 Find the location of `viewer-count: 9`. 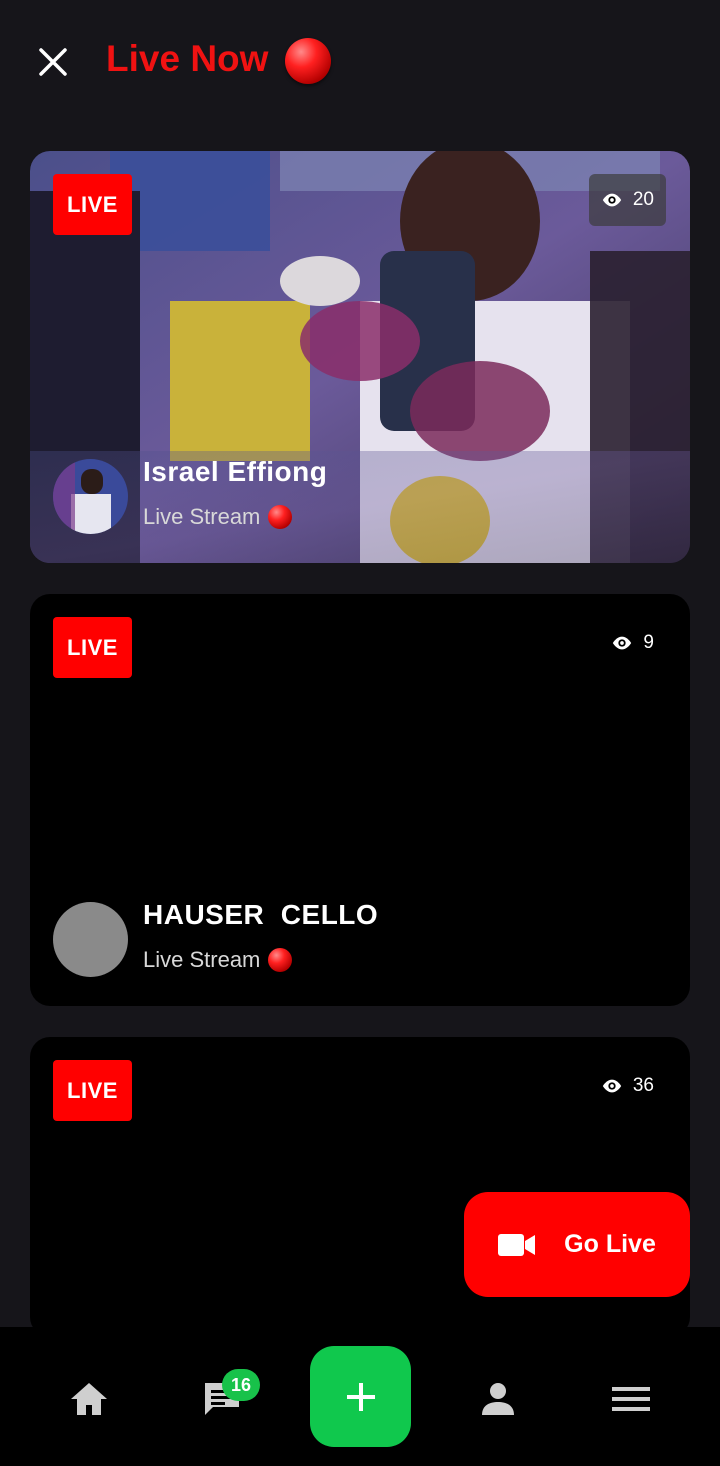

viewer-count: 9 is located at coordinates (632, 643).